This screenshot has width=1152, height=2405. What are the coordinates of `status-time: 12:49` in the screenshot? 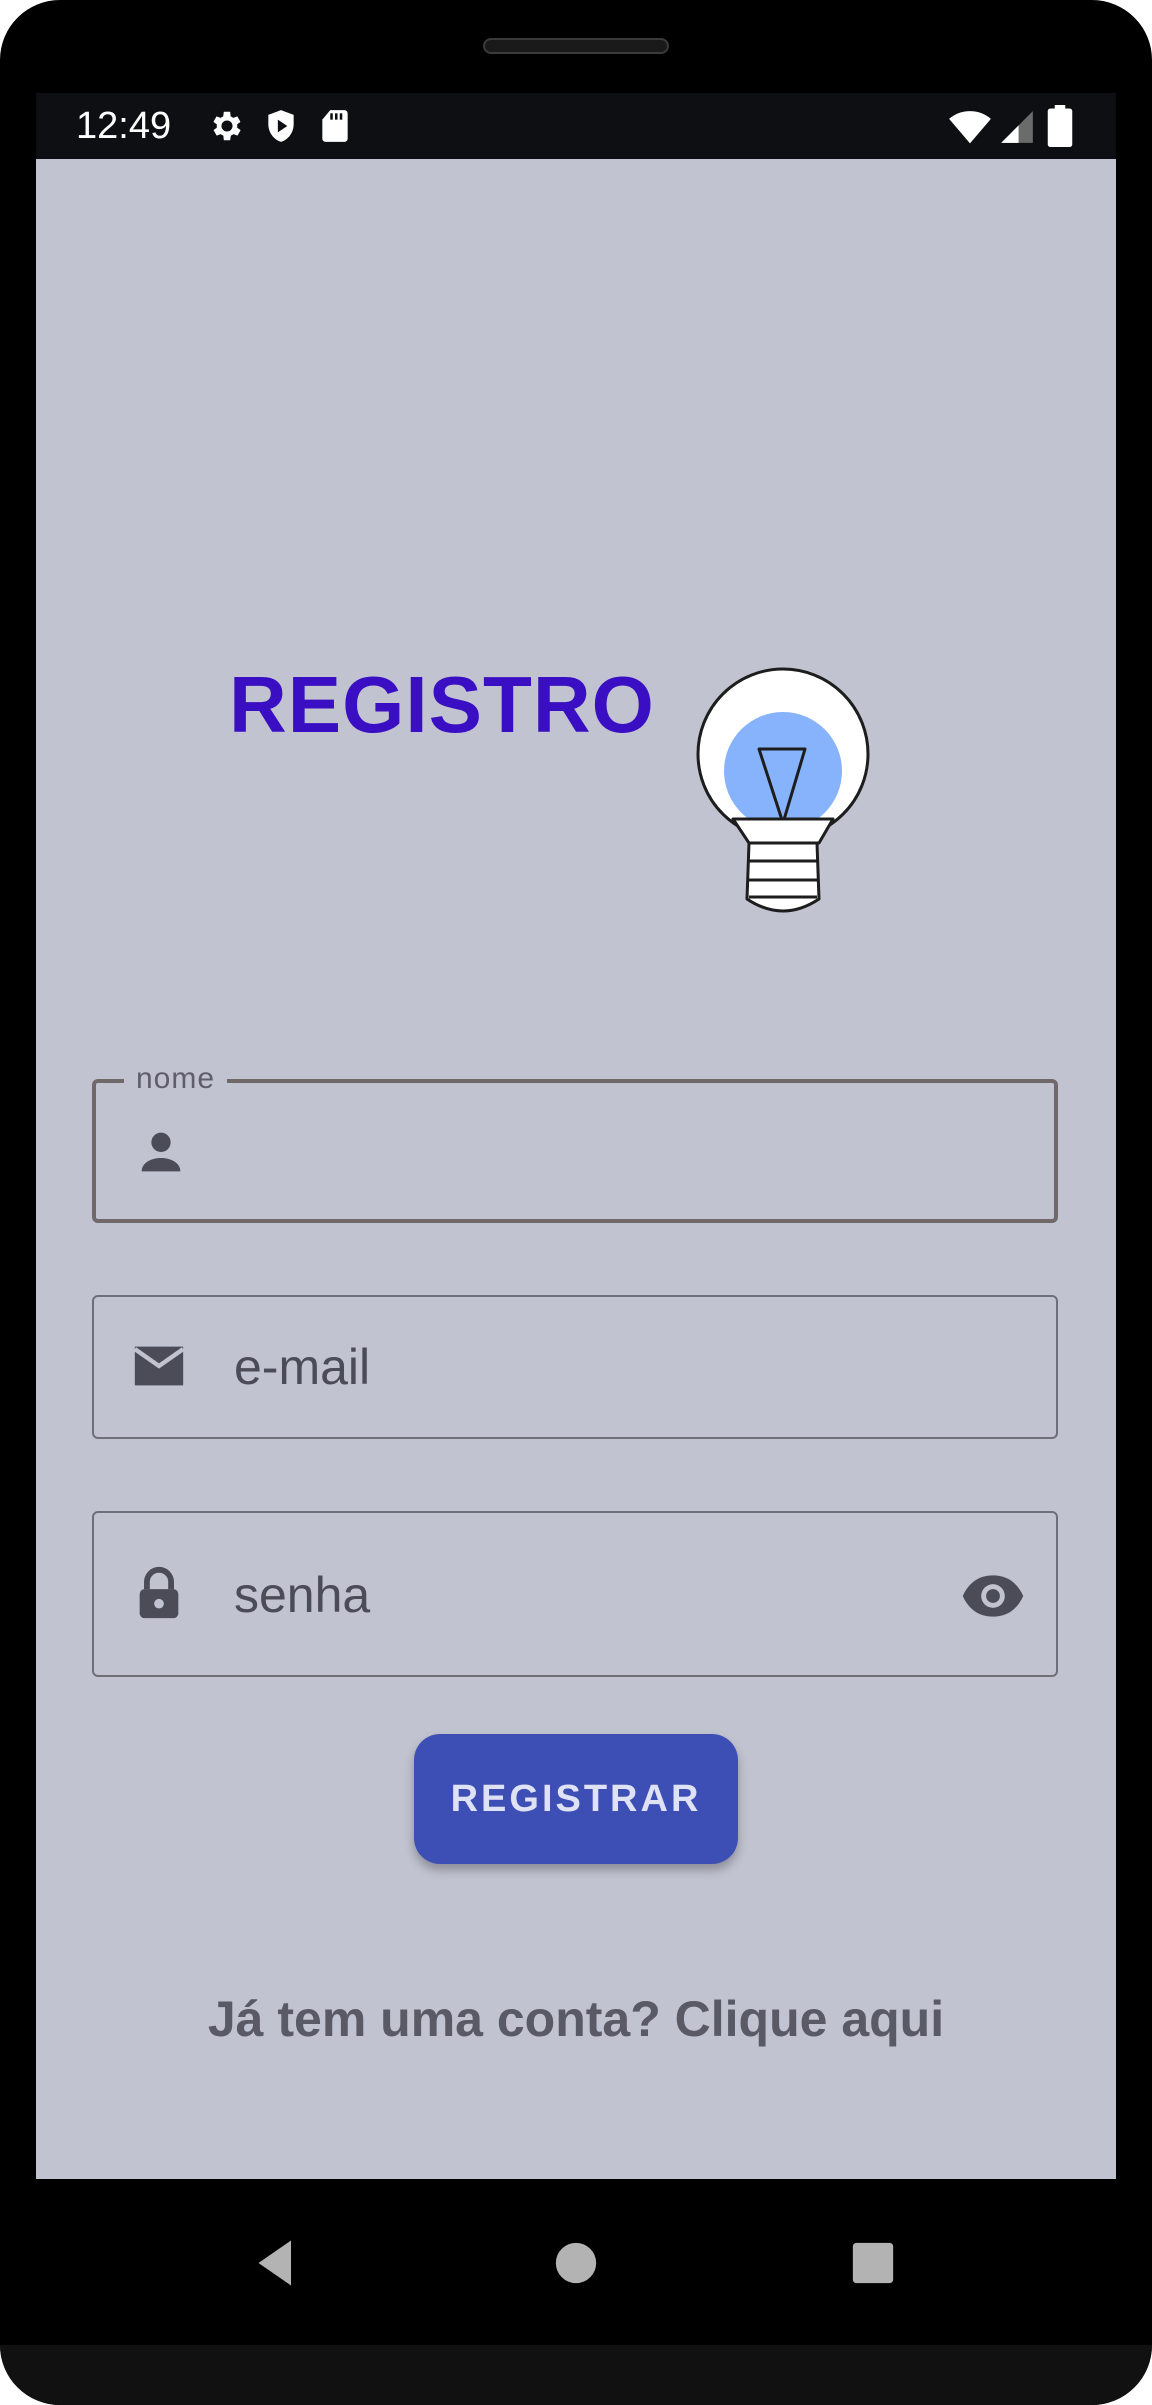 It's located at (124, 126).